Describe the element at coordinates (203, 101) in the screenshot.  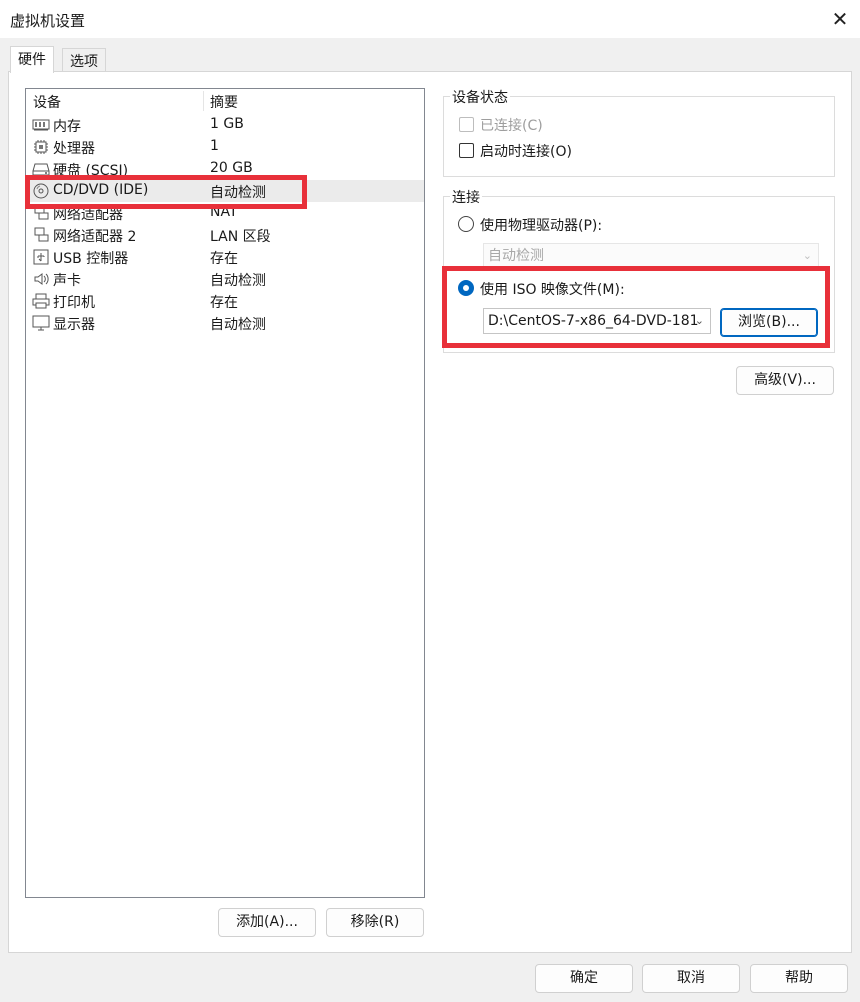
I see `column-separator` at that location.